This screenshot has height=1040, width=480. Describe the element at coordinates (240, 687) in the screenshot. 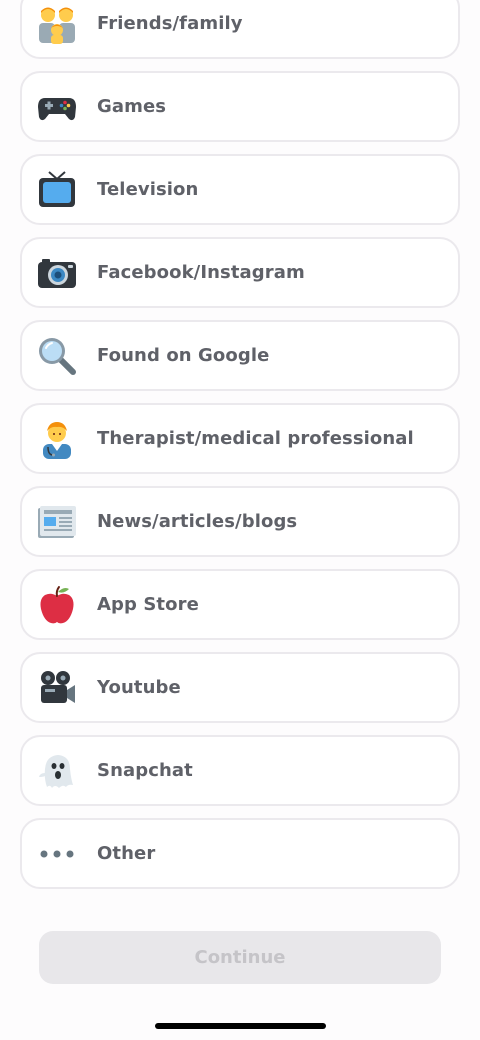

I see `option-youtube: Youtube` at that location.